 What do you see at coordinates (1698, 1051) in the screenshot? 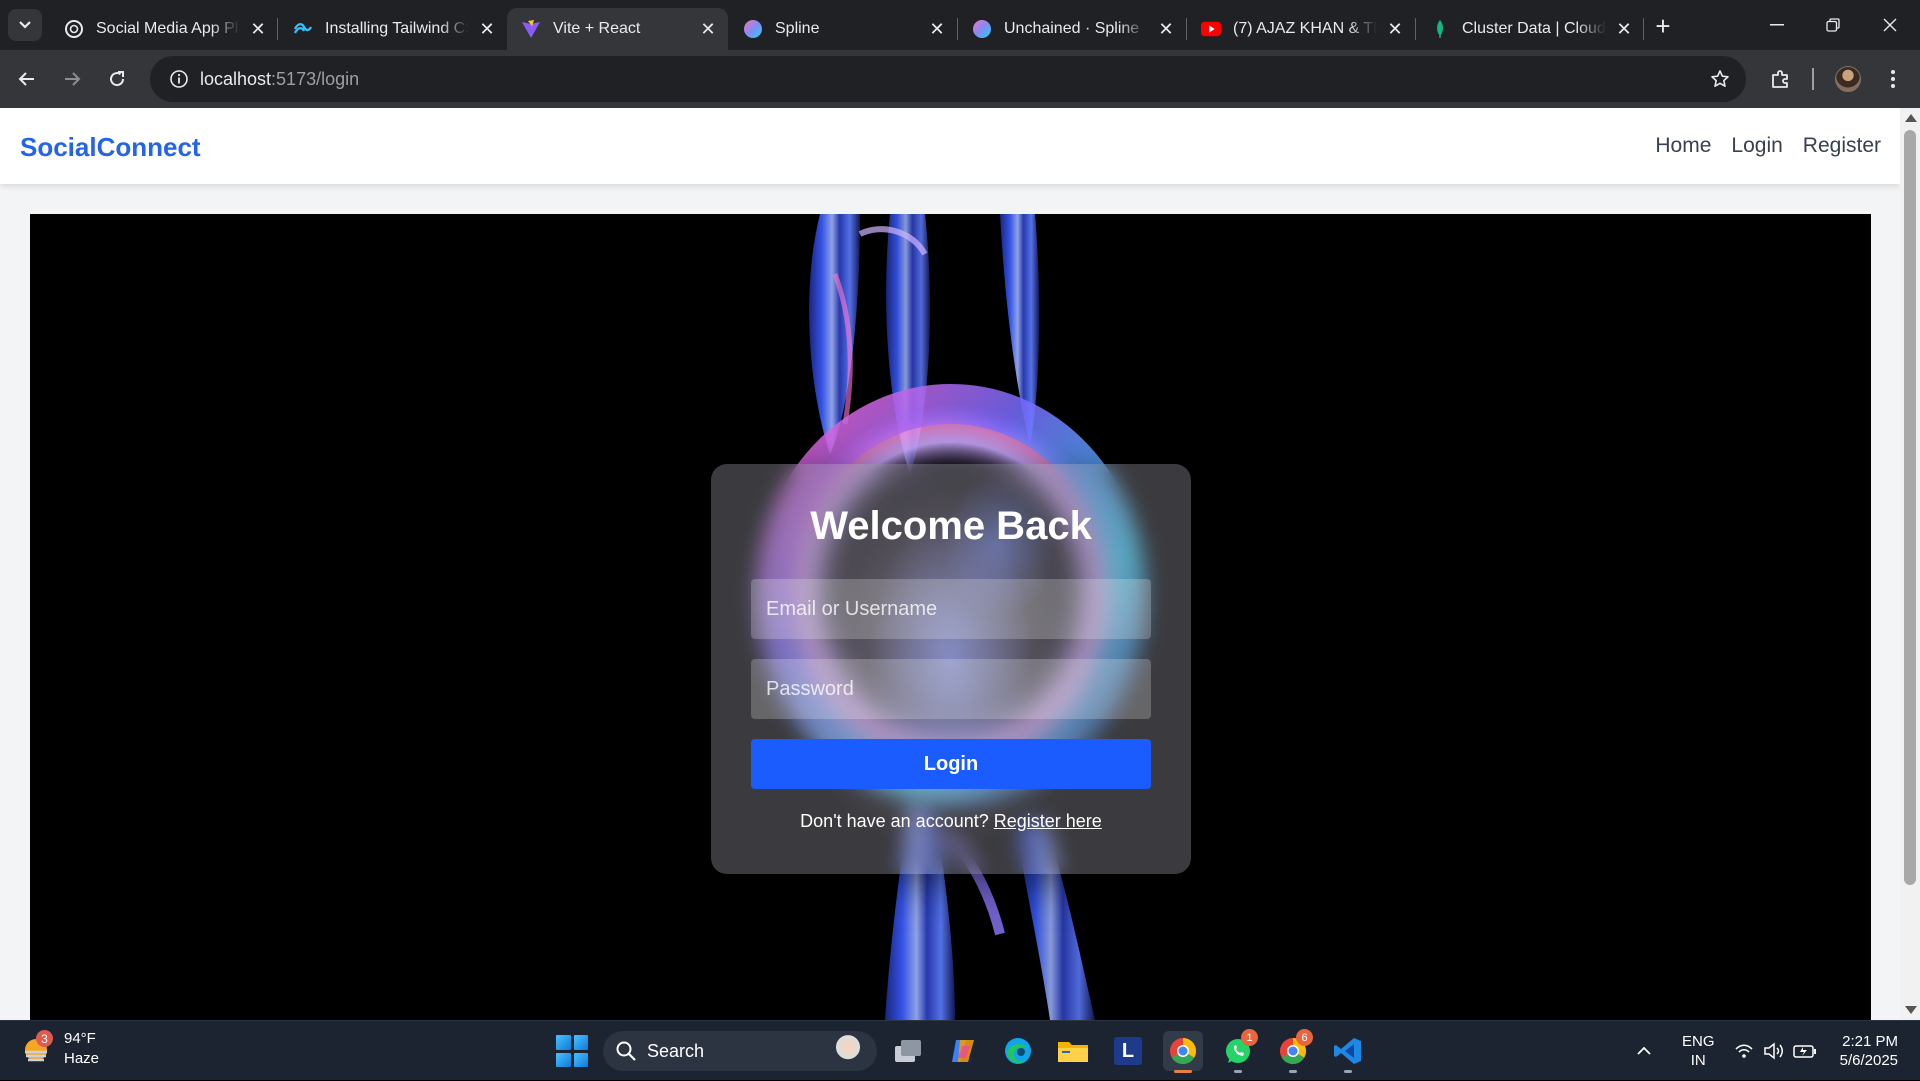
I see `language-indicator: ENG IN` at bounding box center [1698, 1051].